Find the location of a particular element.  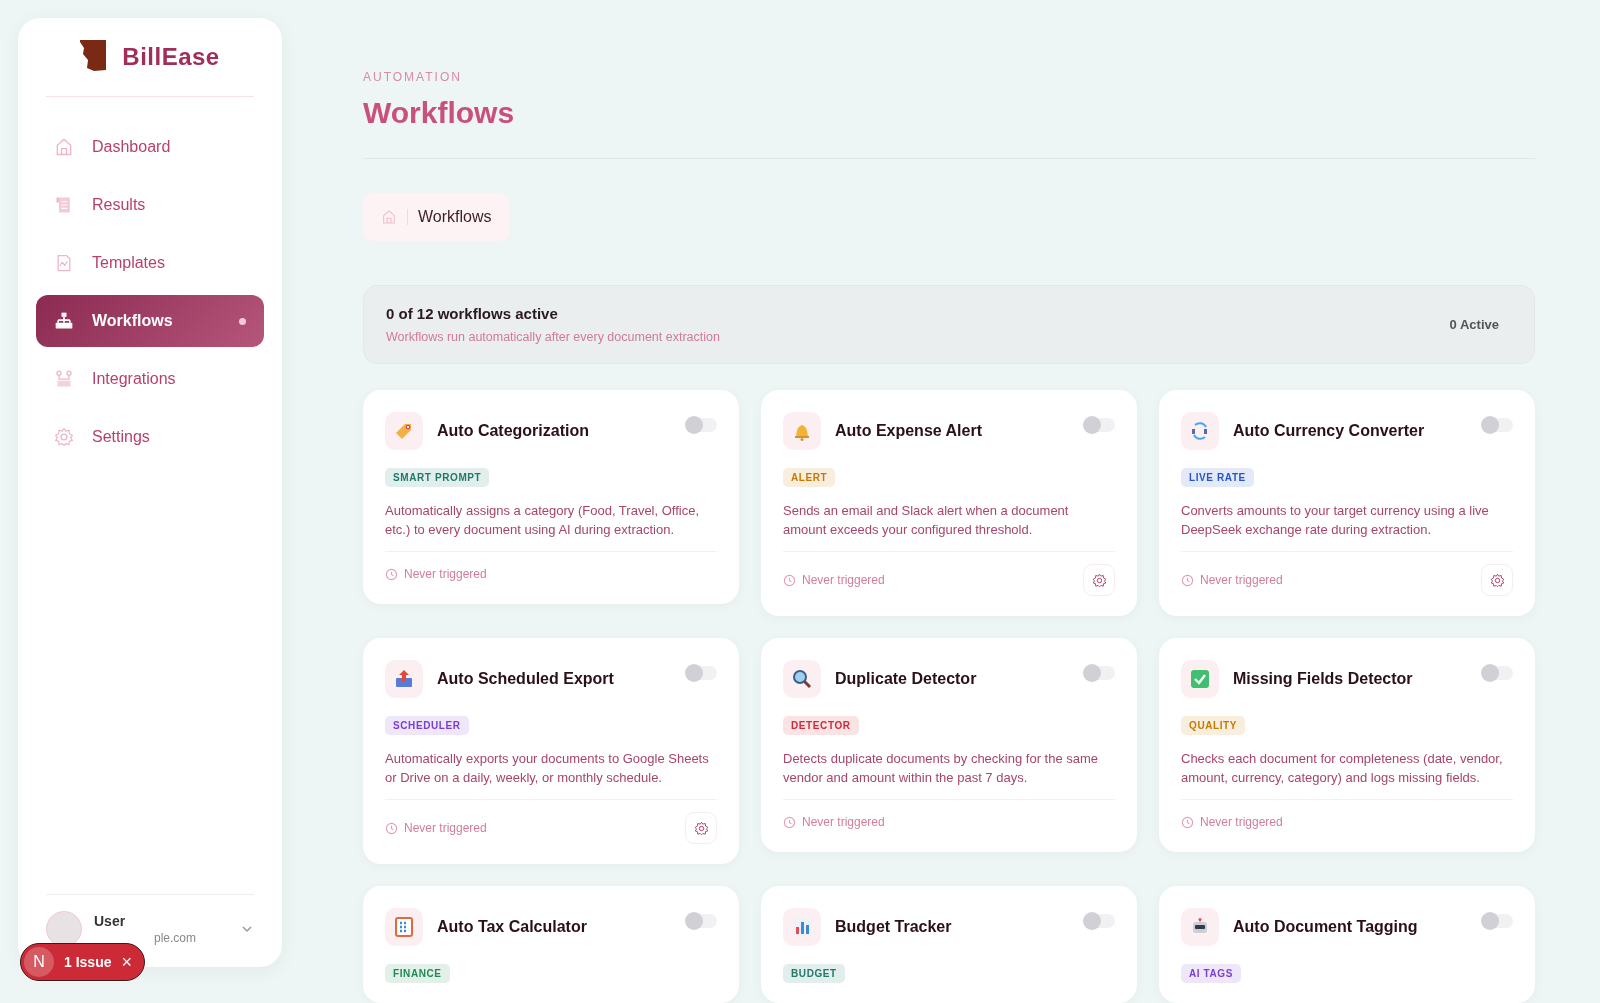

bar-chart-icon is located at coordinates (802, 927).